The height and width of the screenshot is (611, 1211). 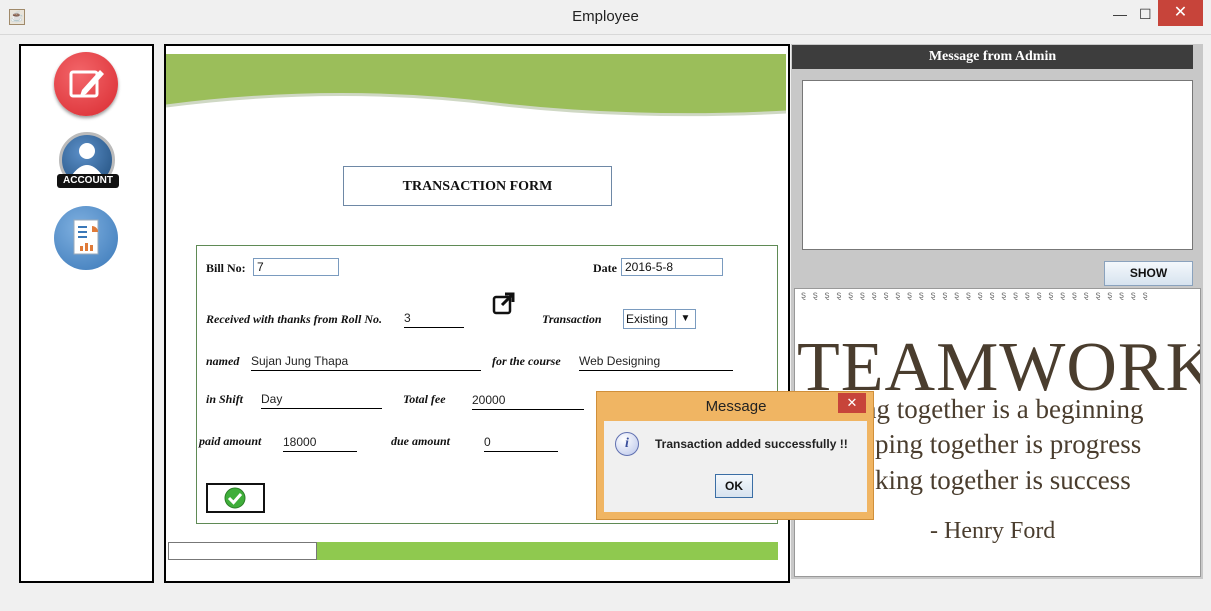 What do you see at coordinates (421, 441) in the screenshot?
I see `due-amount-label: due amount` at bounding box center [421, 441].